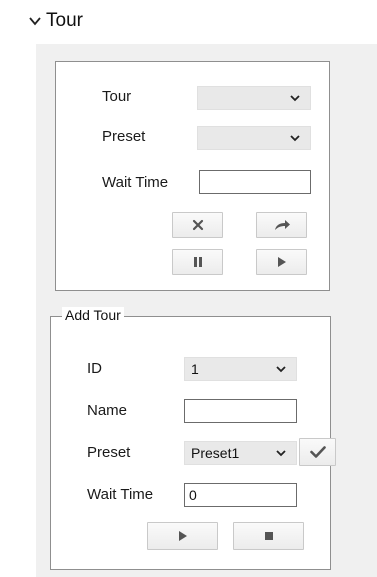  I want to click on tour-select, so click(254, 98).